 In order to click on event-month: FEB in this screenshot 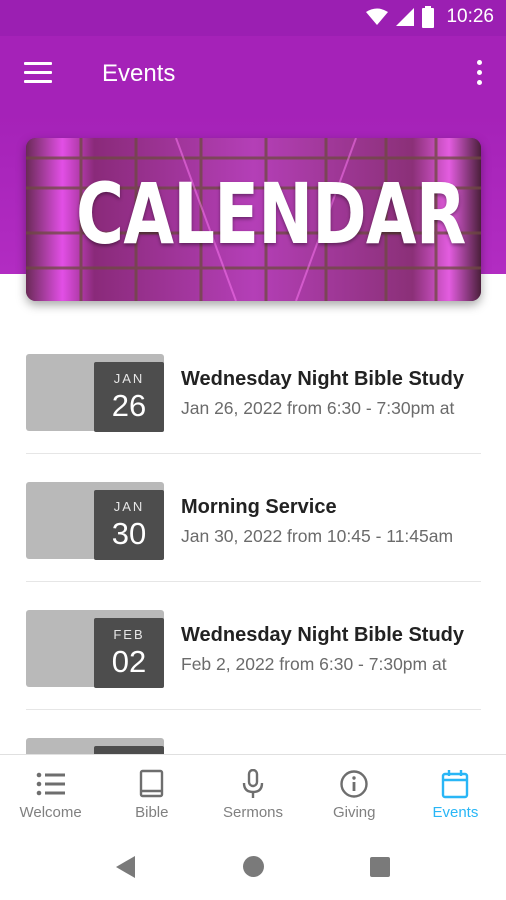, I will do `click(129, 634)`.